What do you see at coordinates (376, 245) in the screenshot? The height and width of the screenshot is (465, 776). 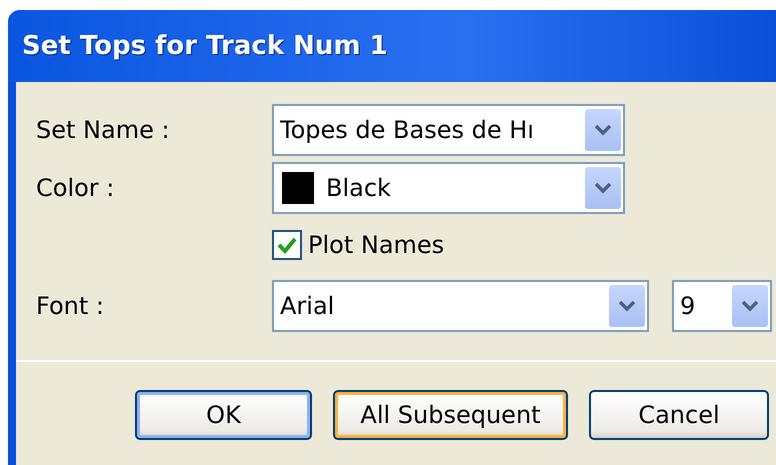 I see `checkbox-label: Plot Names` at bounding box center [376, 245].